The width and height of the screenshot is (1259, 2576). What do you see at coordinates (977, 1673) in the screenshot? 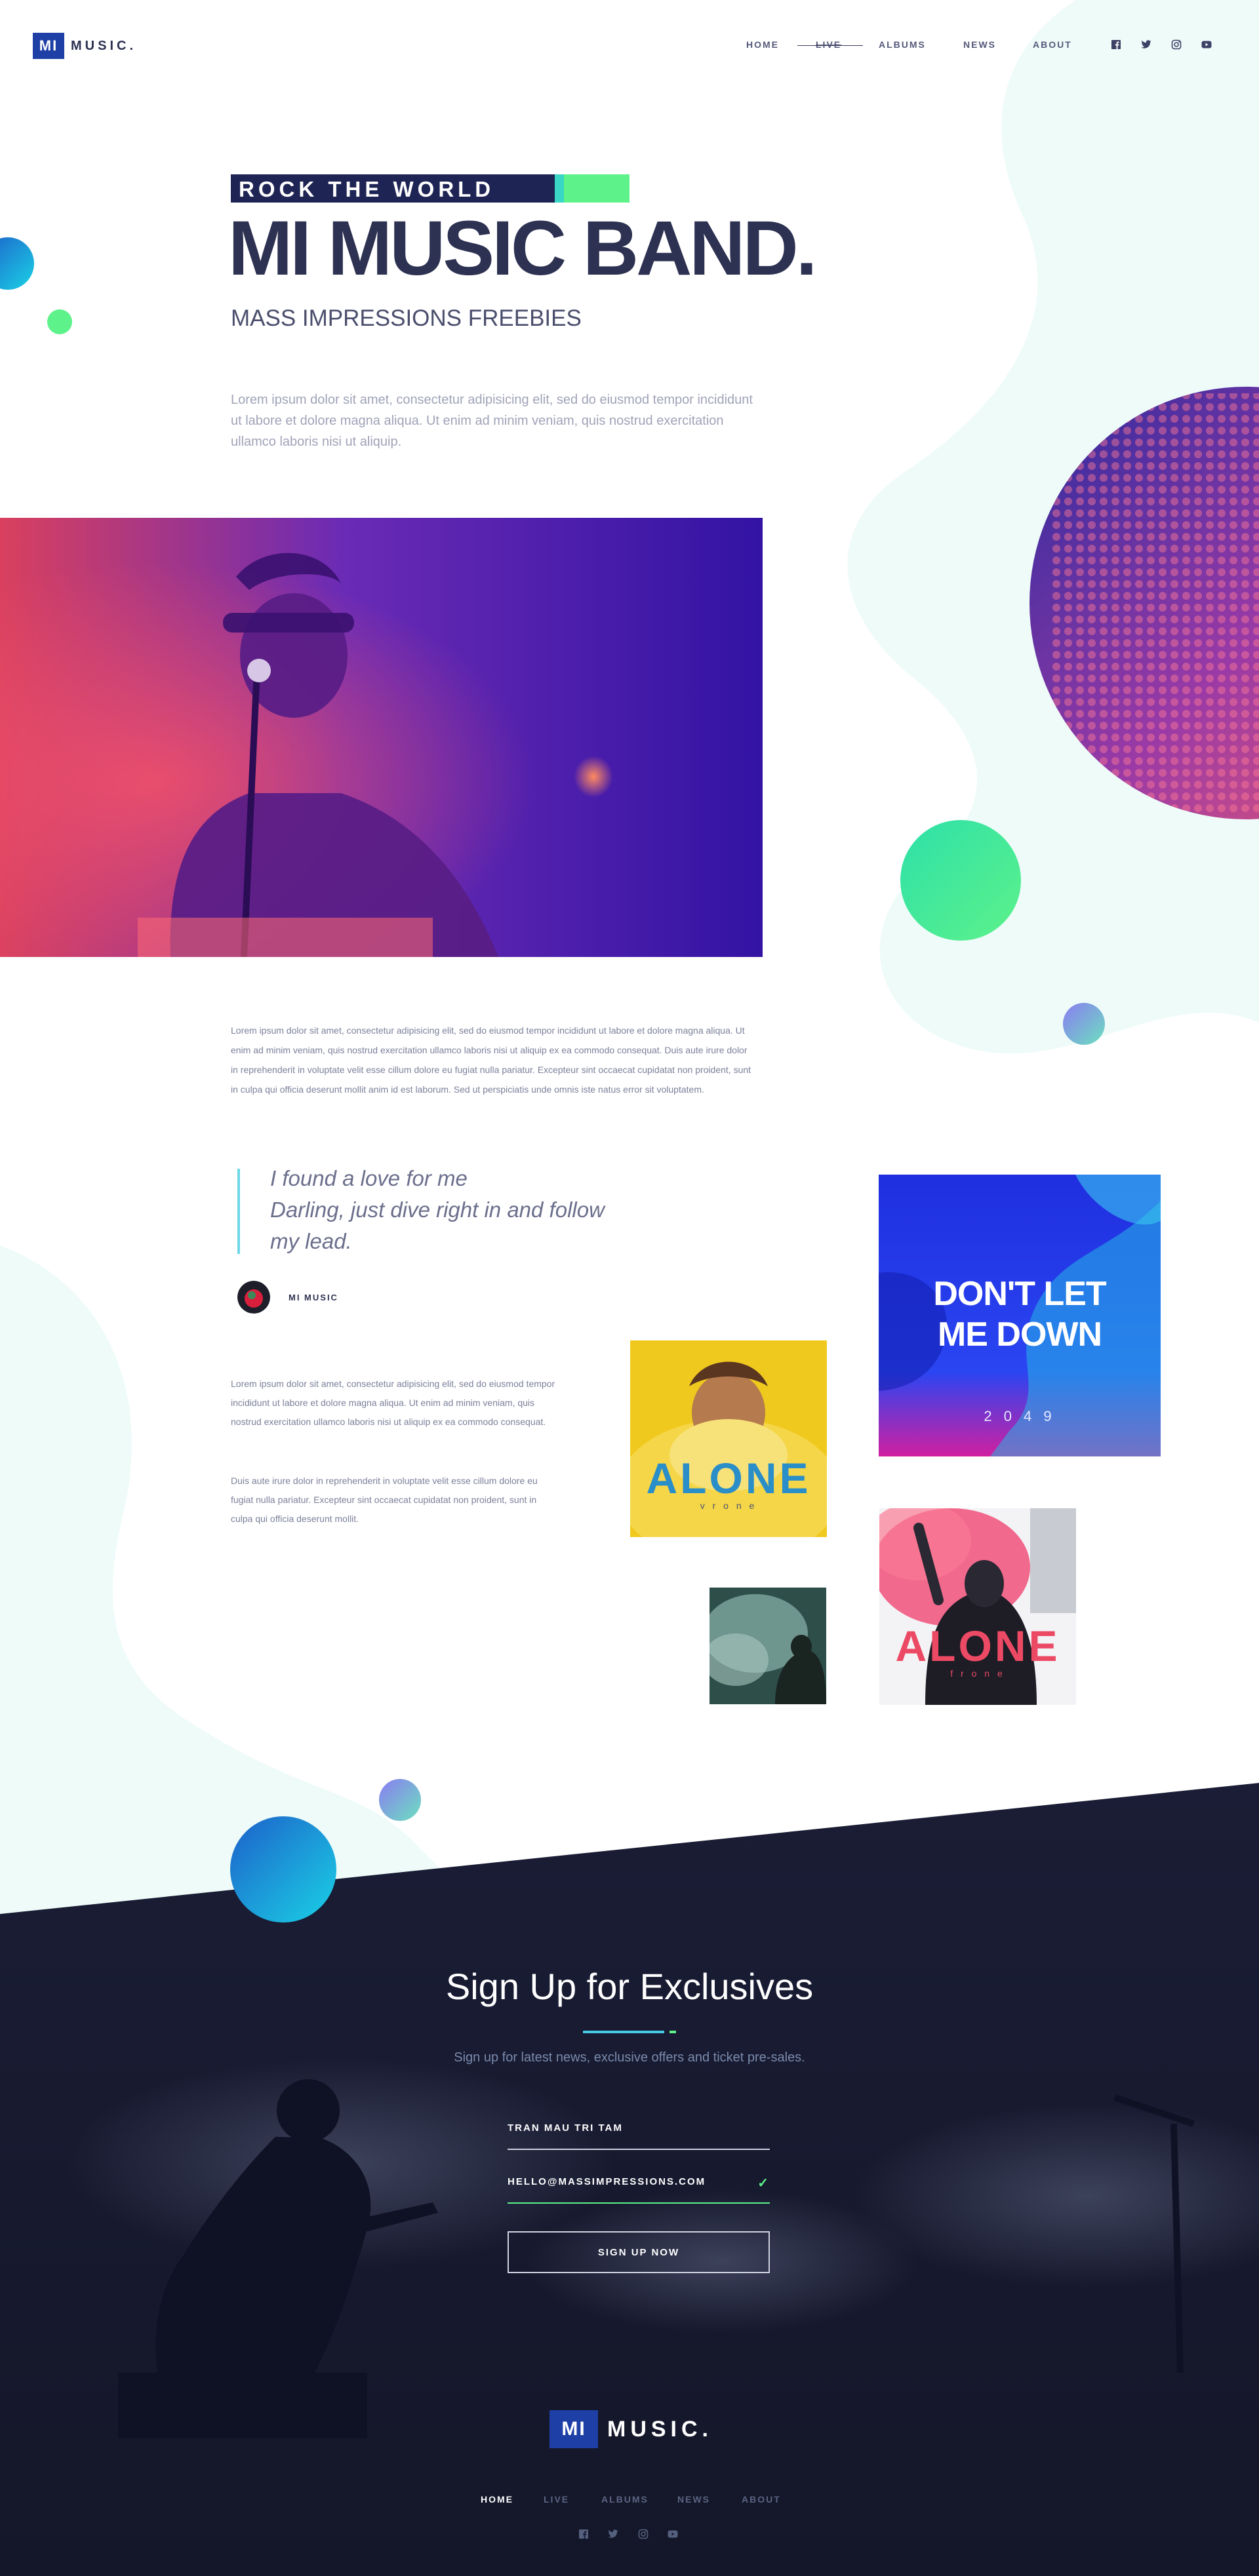
I see `album-sub: f r o n e` at bounding box center [977, 1673].